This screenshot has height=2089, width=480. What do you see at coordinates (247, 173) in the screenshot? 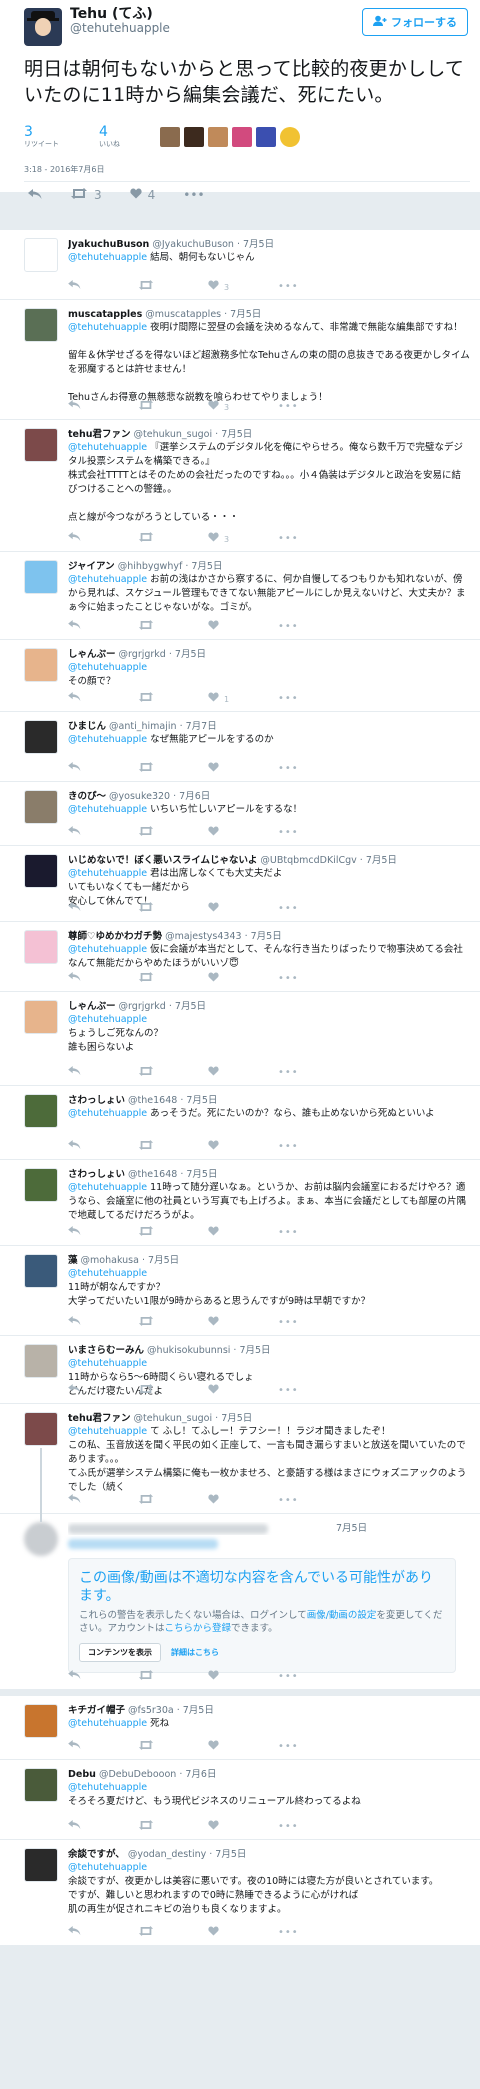
I see `tweet-timestamp: 3:18 - 2016年7月6日` at bounding box center [247, 173].